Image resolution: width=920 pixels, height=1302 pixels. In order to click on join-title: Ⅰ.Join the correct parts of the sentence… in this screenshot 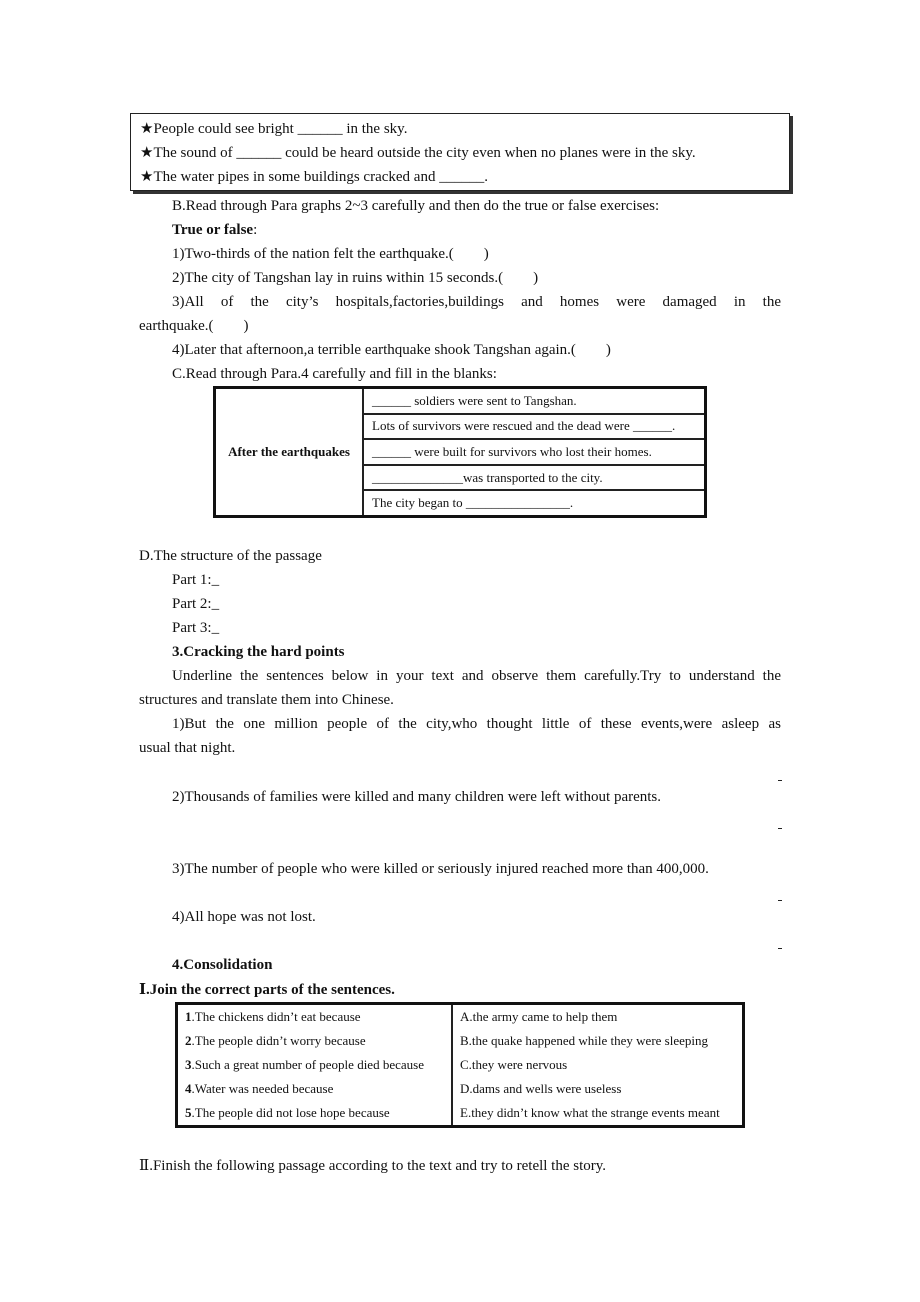, I will do `click(267, 990)`.